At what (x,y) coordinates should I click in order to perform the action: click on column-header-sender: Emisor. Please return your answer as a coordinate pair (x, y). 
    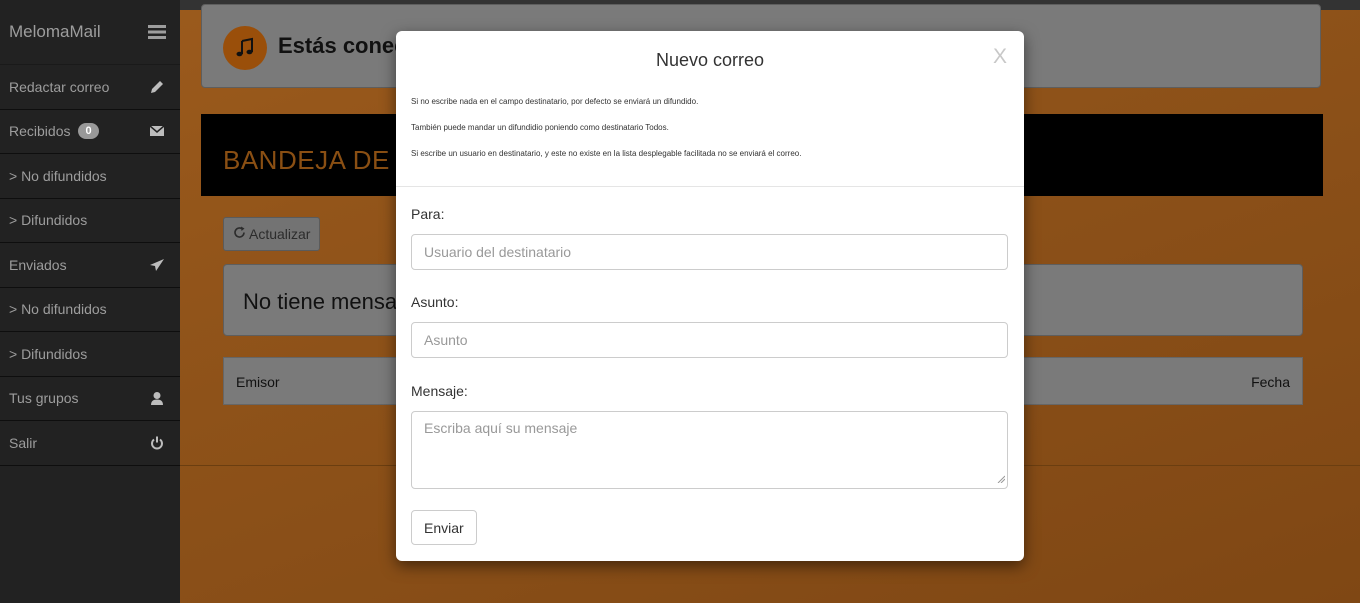
    Looking at the image, I should click on (258, 382).